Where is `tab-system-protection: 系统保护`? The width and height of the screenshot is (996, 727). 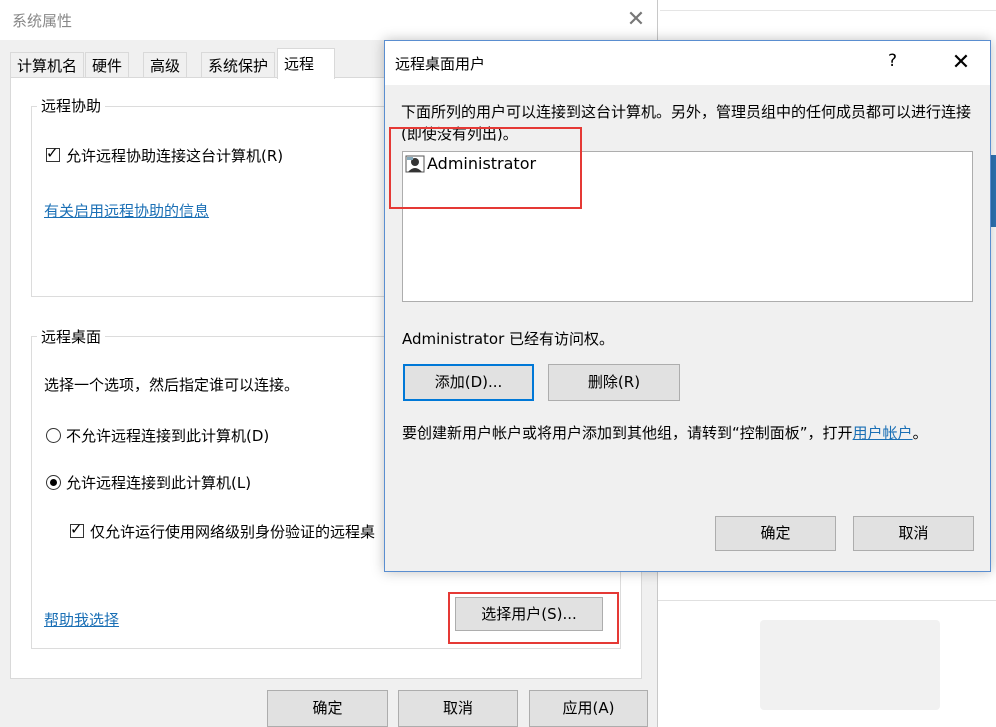 tab-system-protection: 系统保护 is located at coordinates (238, 65).